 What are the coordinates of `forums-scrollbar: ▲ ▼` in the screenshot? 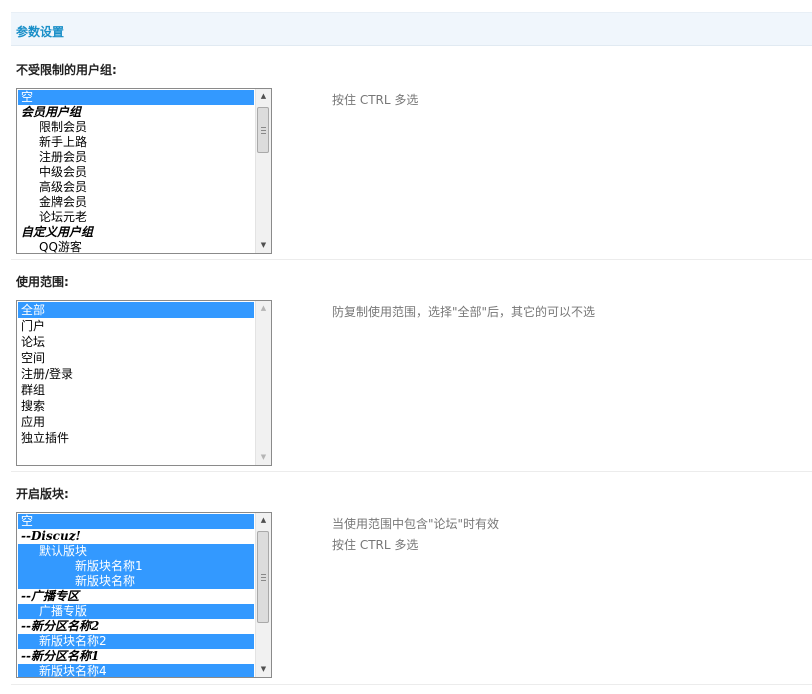 It's located at (263, 595).